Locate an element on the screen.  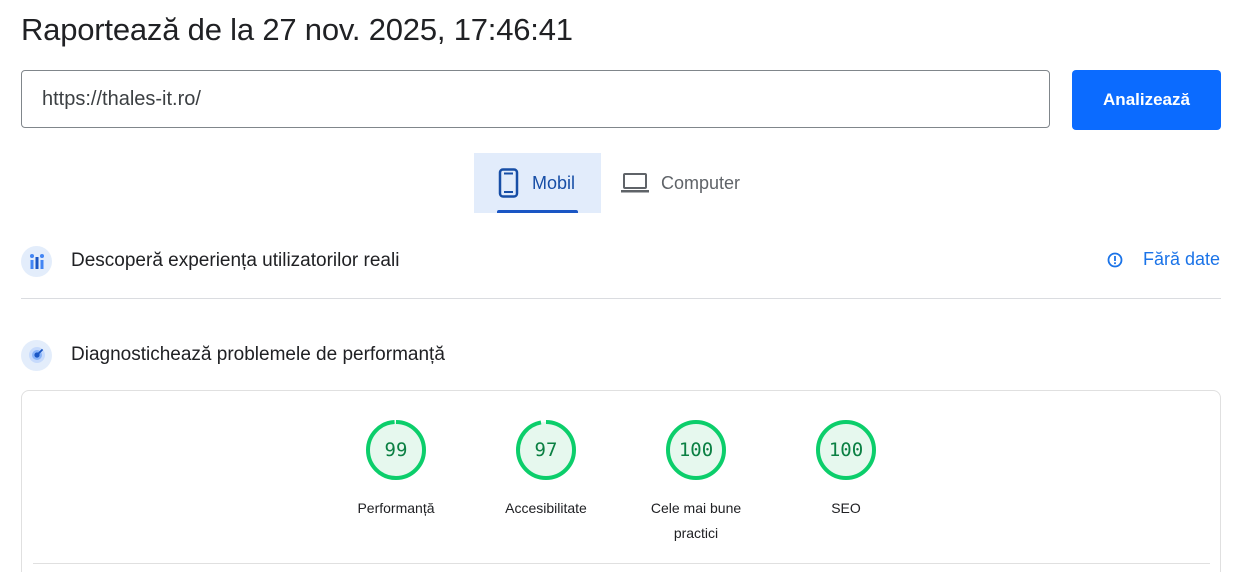
url-input is located at coordinates (535, 99).